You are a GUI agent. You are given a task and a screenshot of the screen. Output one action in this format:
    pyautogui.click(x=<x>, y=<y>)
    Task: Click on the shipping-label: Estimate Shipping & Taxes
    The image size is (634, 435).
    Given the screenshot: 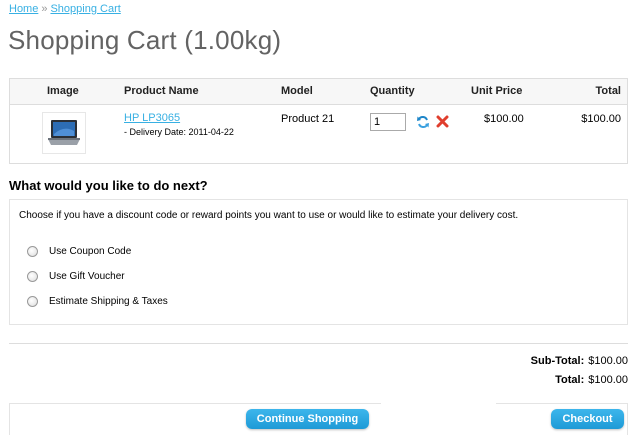 What is the action you would take?
    pyautogui.click(x=108, y=301)
    